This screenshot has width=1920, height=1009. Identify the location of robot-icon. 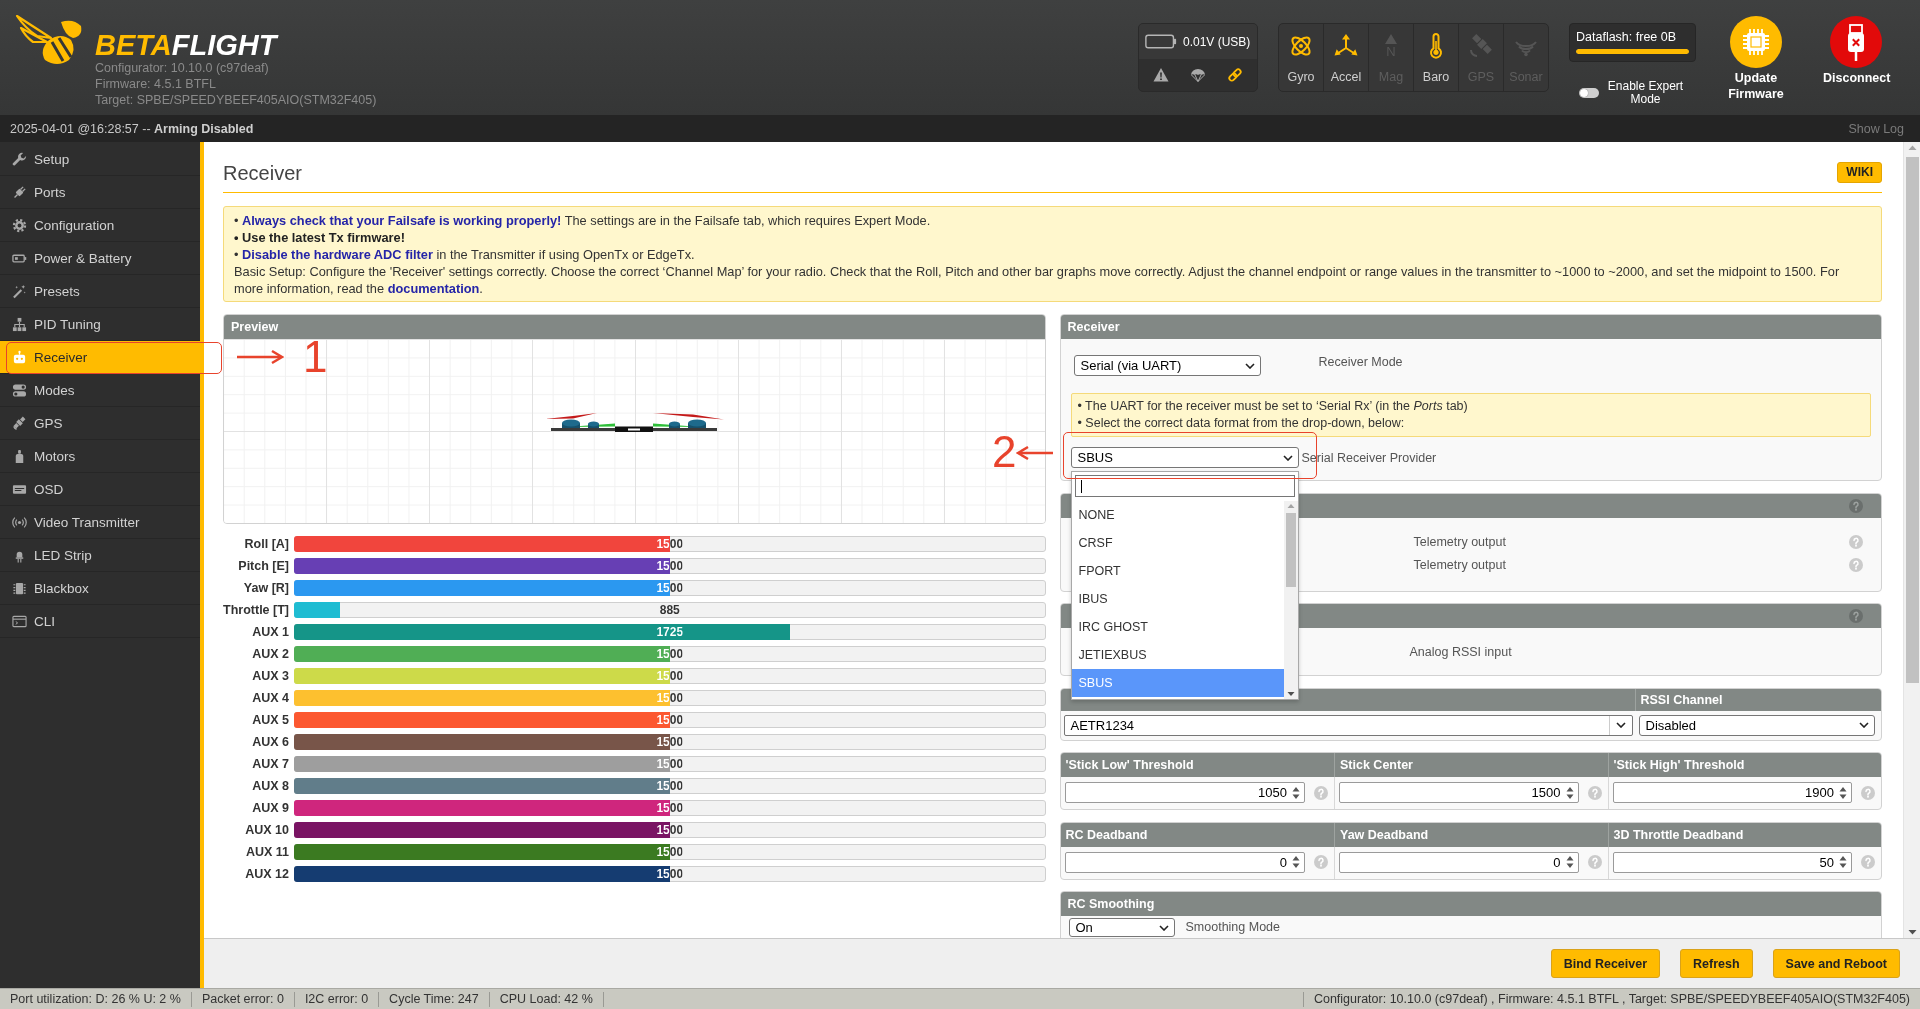
(19, 357).